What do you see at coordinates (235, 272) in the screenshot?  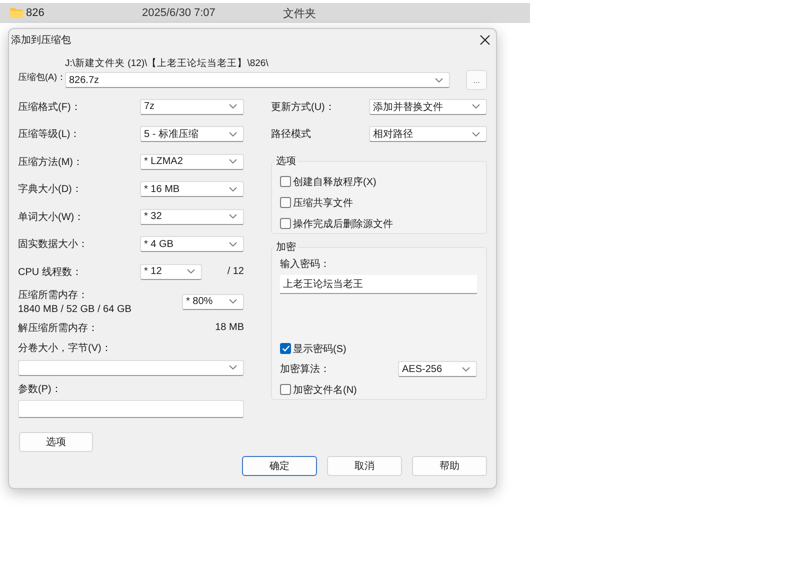 I see `thread-count: / 12` at bounding box center [235, 272].